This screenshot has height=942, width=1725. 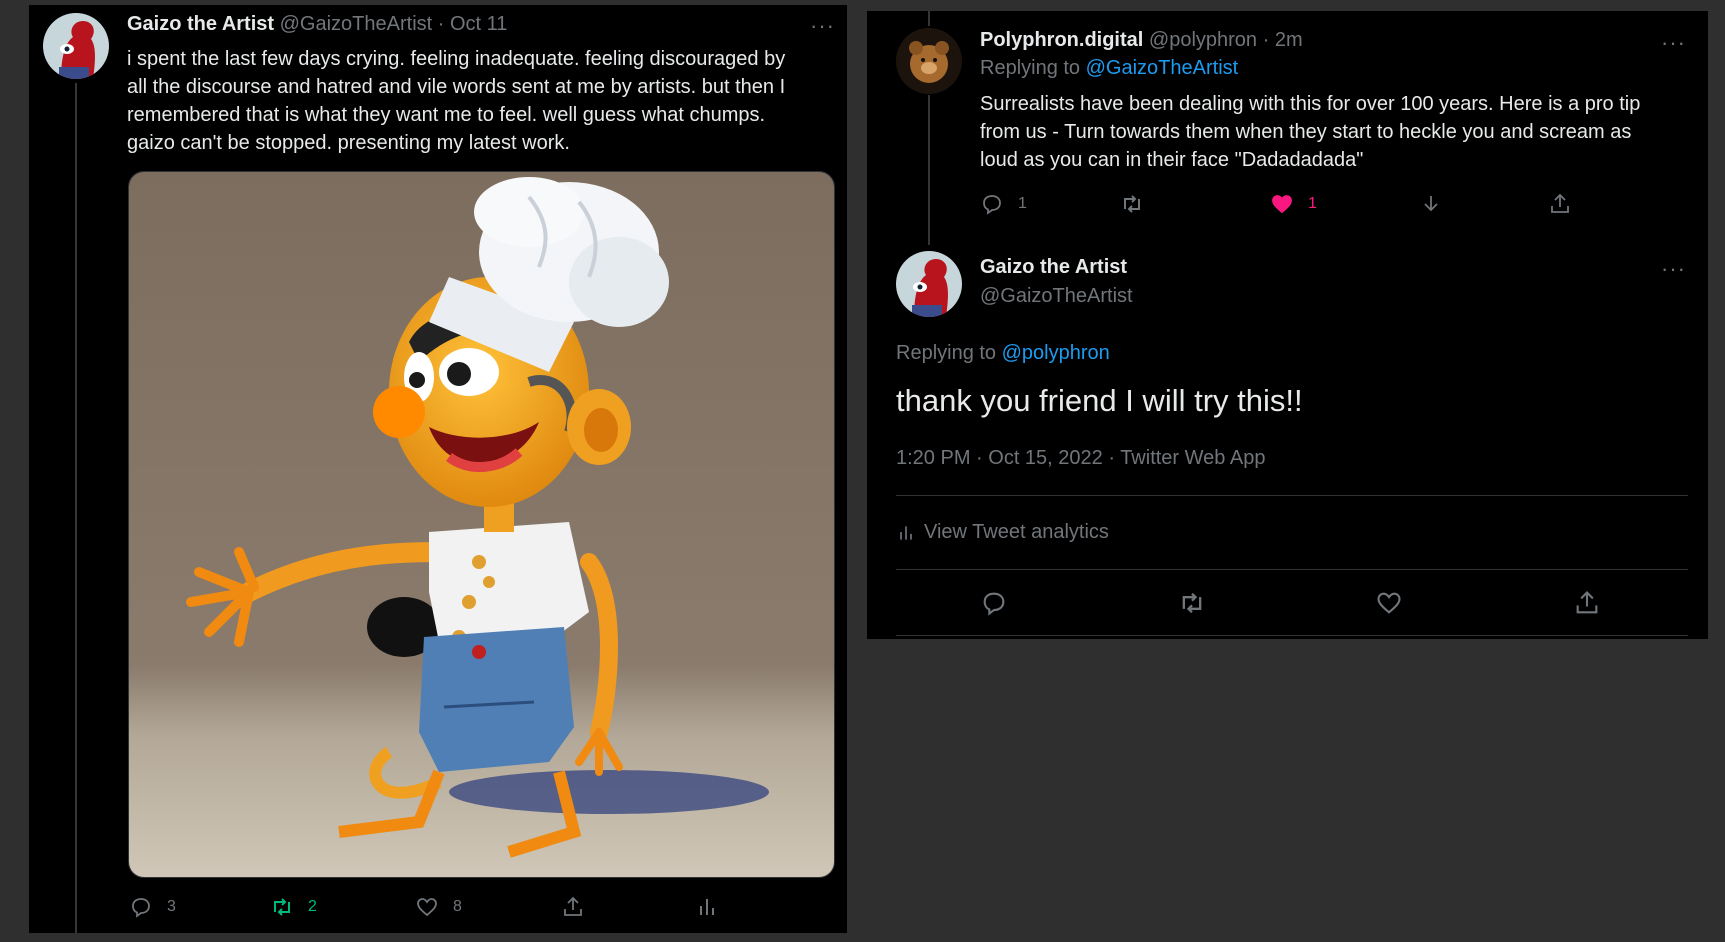 I want to click on author-handle-line: @GaizoTheArtist, so click(x=1056, y=296).